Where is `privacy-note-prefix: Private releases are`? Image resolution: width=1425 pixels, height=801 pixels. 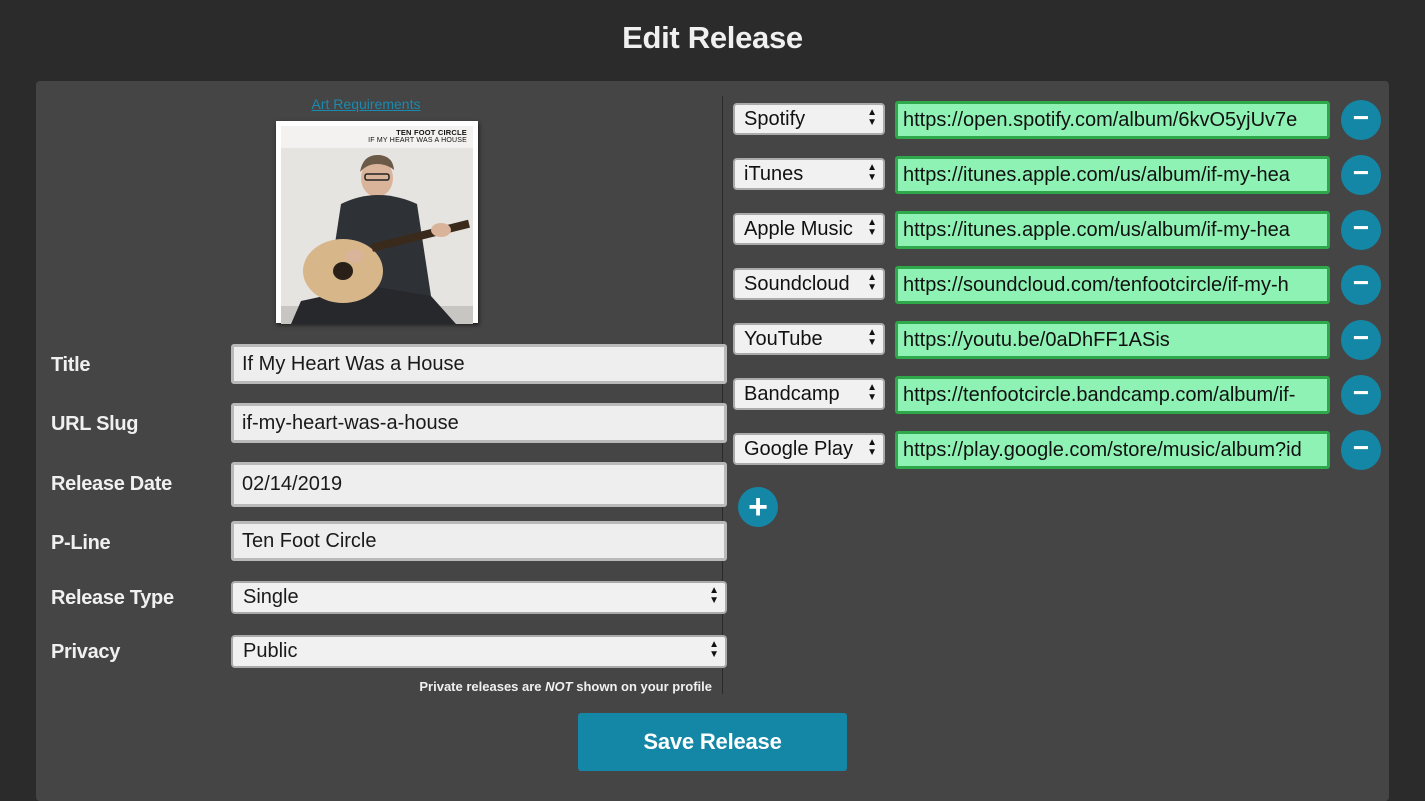
privacy-note-prefix: Private releases are is located at coordinates (482, 686).